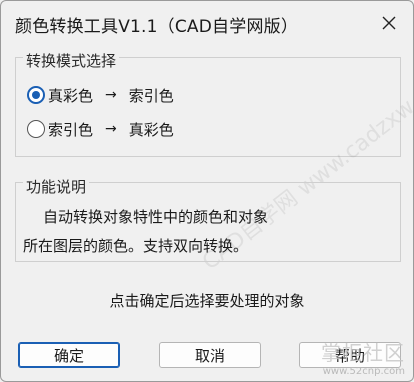 This screenshot has width=414, height=382. What do you see at coordinates (136, 246) in the screenshot?
I see `description-line-2: 所在图层的颜色。支持双向转换。` at bounding box center [136, 246].